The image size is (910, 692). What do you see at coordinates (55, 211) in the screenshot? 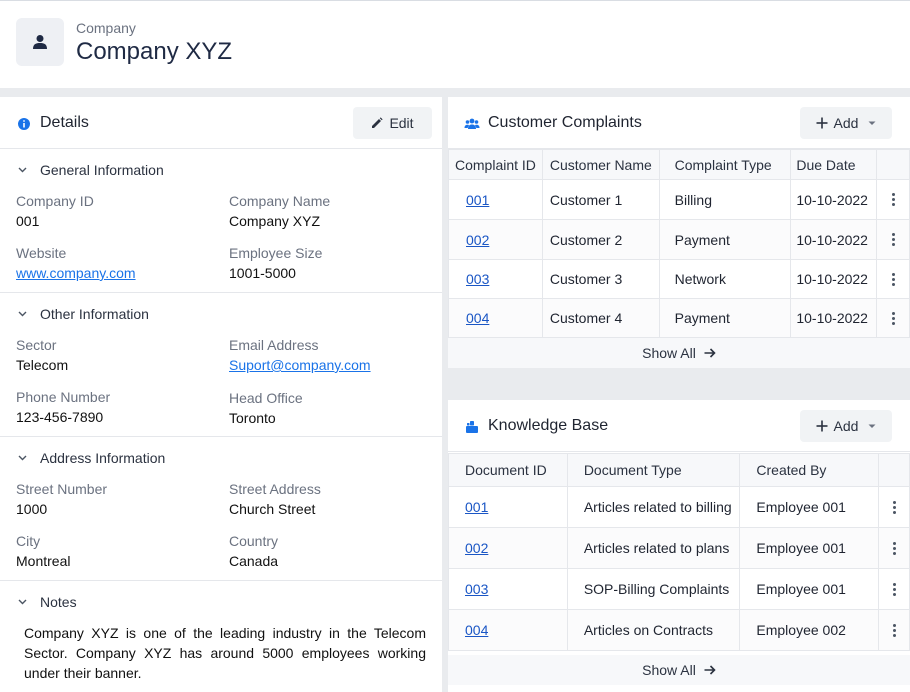
I see `company-id-field: Company ID 001` at bounding box center [55, 211].